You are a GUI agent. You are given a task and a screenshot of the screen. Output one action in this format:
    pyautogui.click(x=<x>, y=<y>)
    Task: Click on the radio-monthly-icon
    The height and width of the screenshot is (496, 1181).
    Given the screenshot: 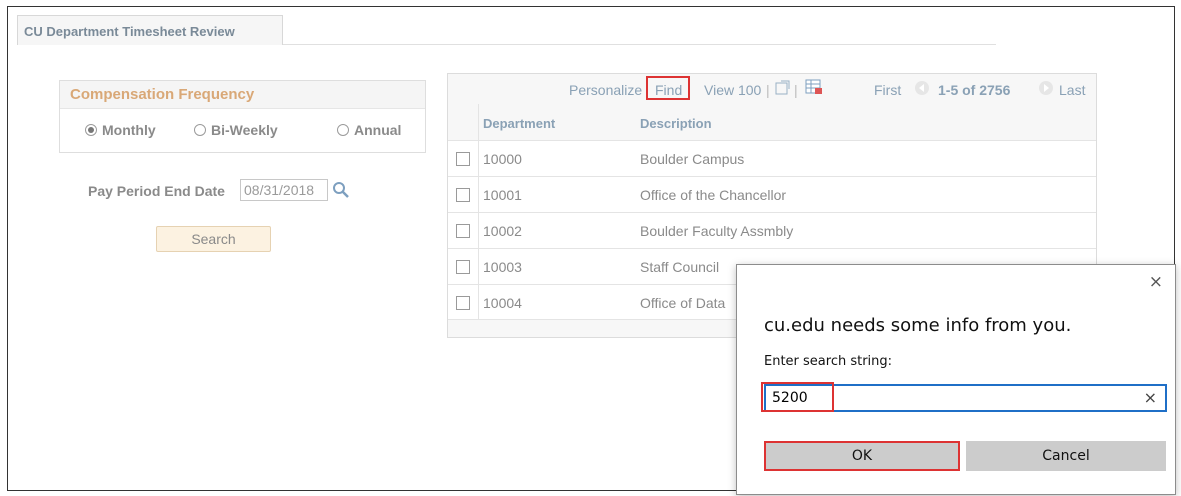 What is the action you would take?
    pyautogui.click(x=91, y=130)
    